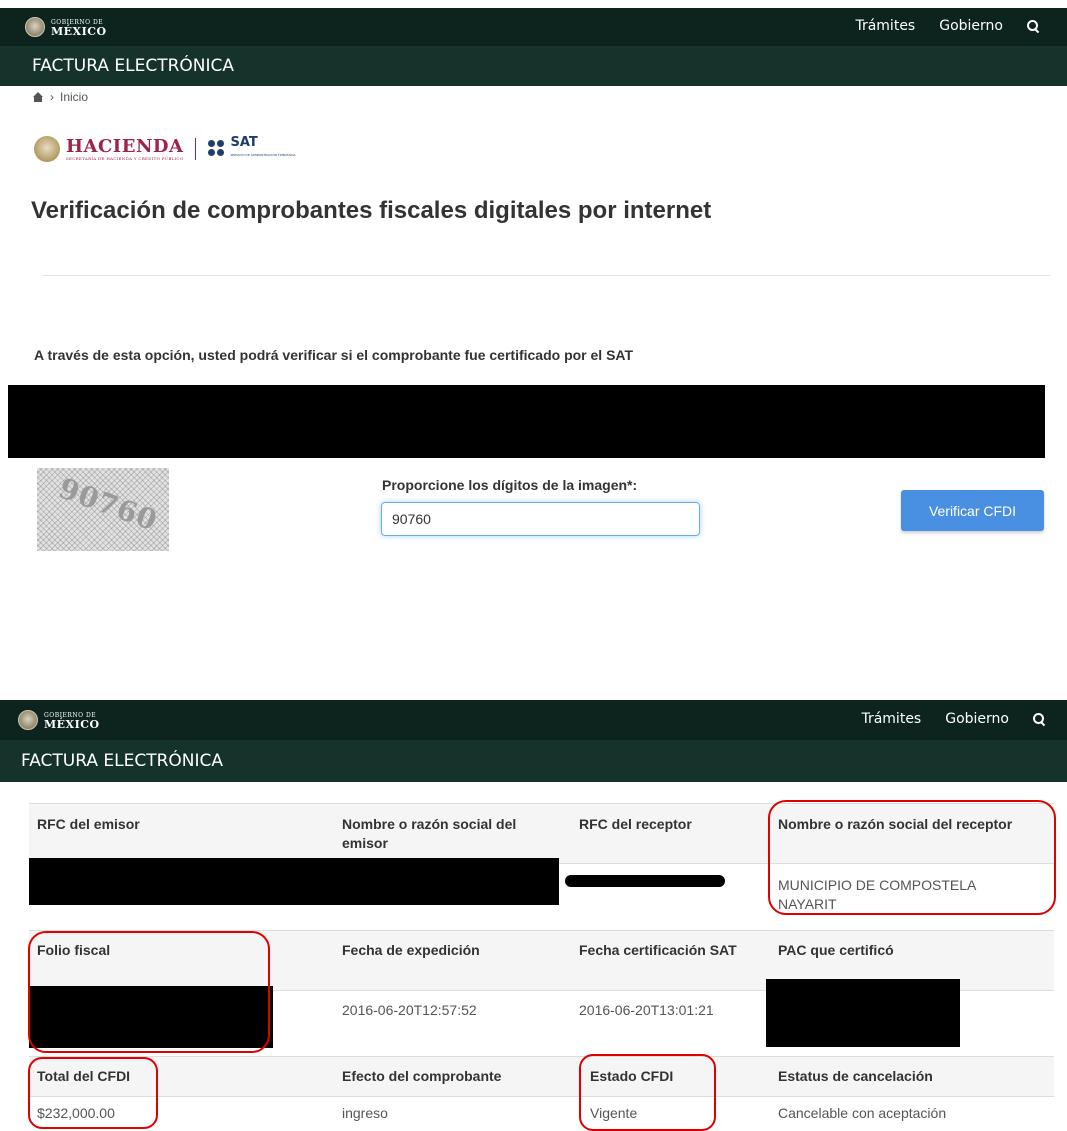 Image resolution: width=1067 pixels, height=1131 pixels. What do you see at coordinates (108, 504) in the screenshot?
I see `captcha-digits: 90760` at bounding box center [108, 504].